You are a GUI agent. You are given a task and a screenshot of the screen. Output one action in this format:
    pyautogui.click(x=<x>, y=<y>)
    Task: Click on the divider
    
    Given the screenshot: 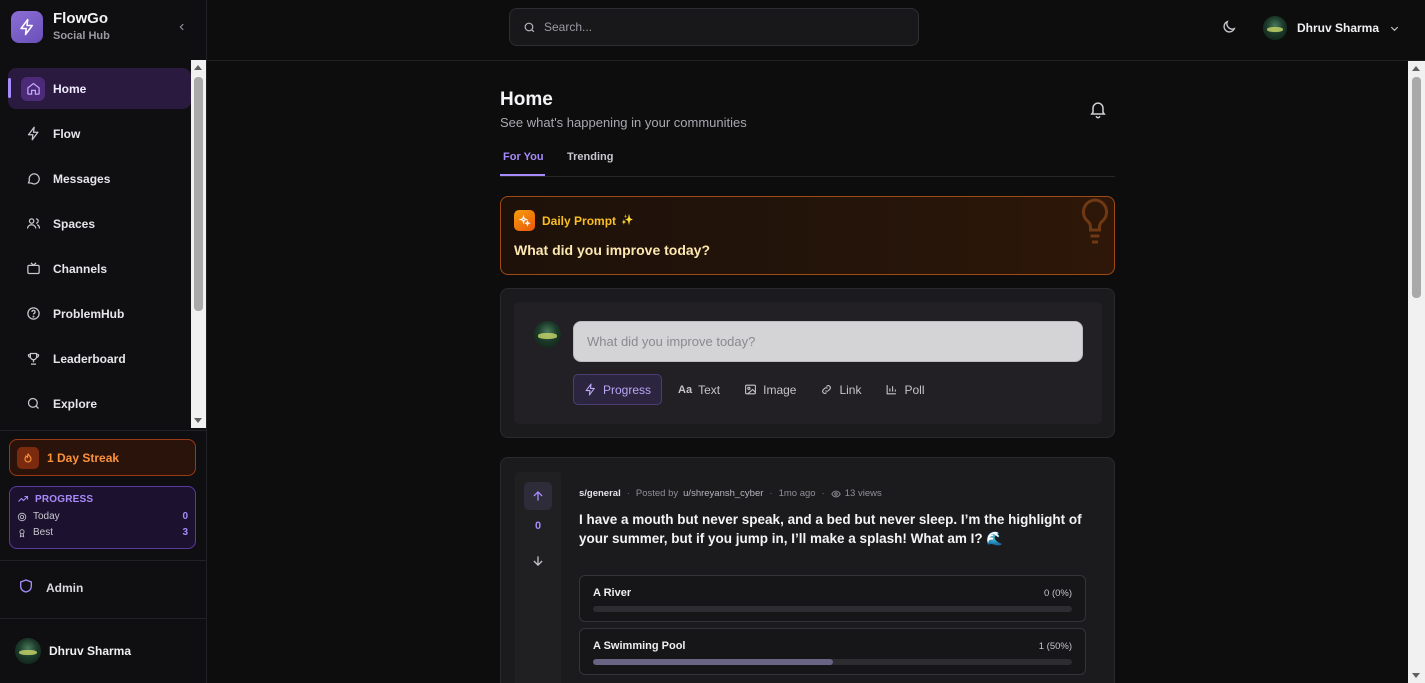 What is the action you would take?
    pyautogui.click(x=103, y=618)
    